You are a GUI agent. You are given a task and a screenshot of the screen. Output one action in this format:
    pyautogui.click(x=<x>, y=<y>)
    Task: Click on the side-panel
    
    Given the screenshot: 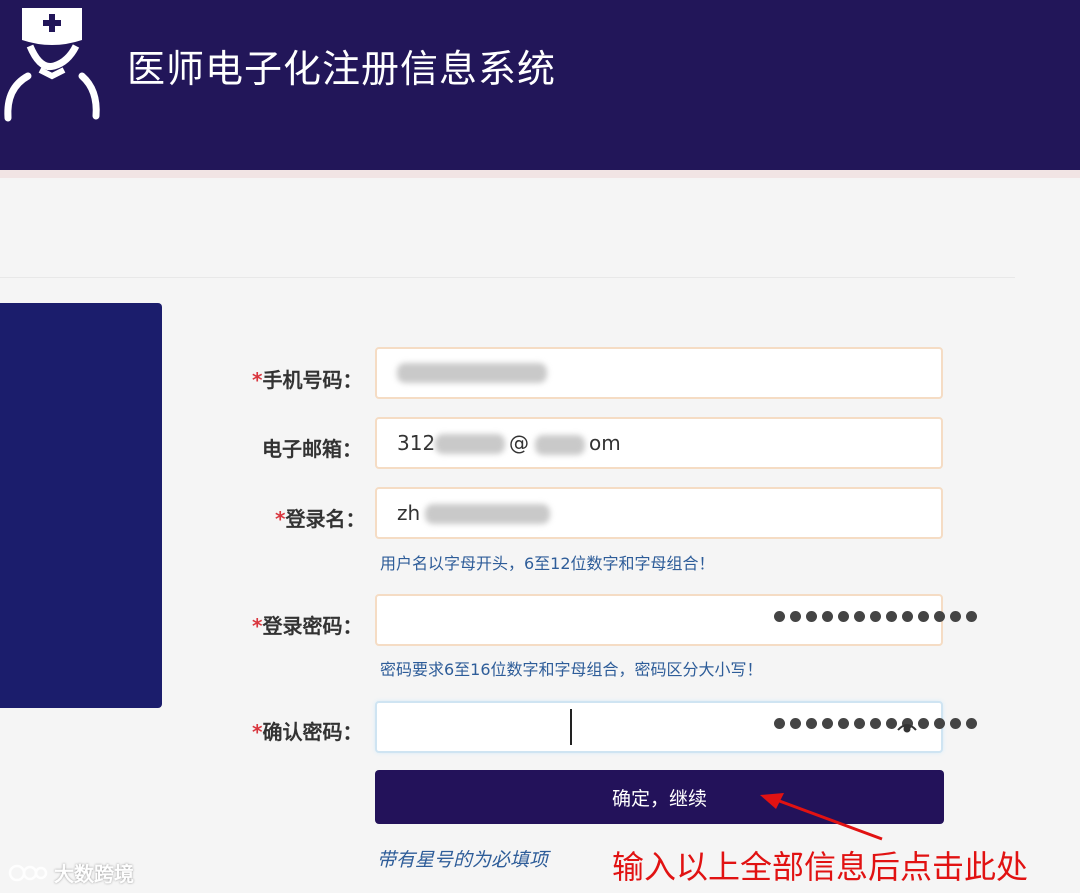 What is the action you would take?
    pyautogui.click(x=81, y=505)
    